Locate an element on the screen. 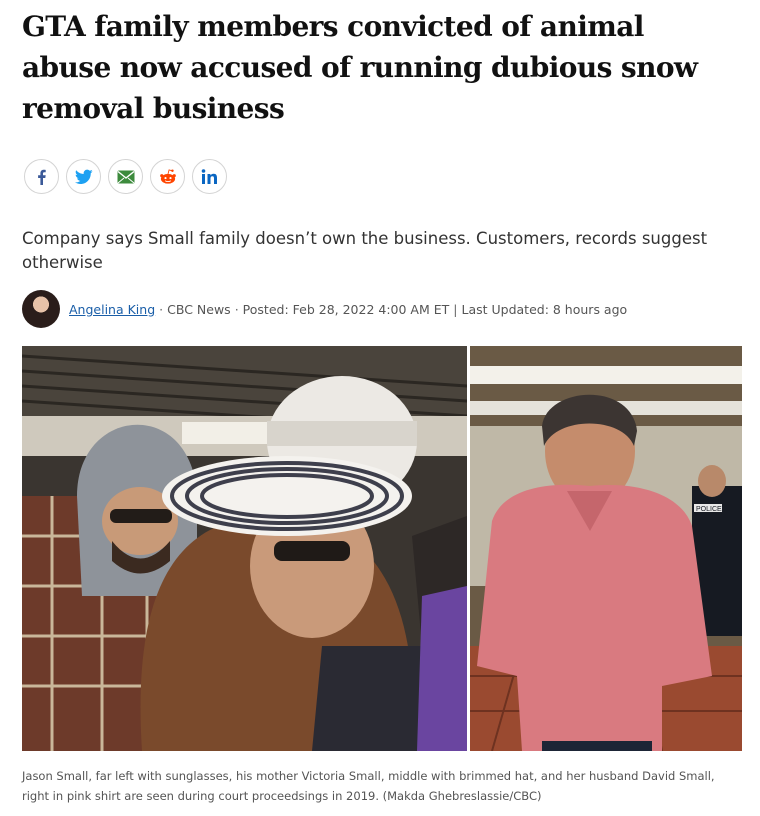 The width and height of the screenshot is (760, 816). share-email-button is located at coordinates (125, 176).